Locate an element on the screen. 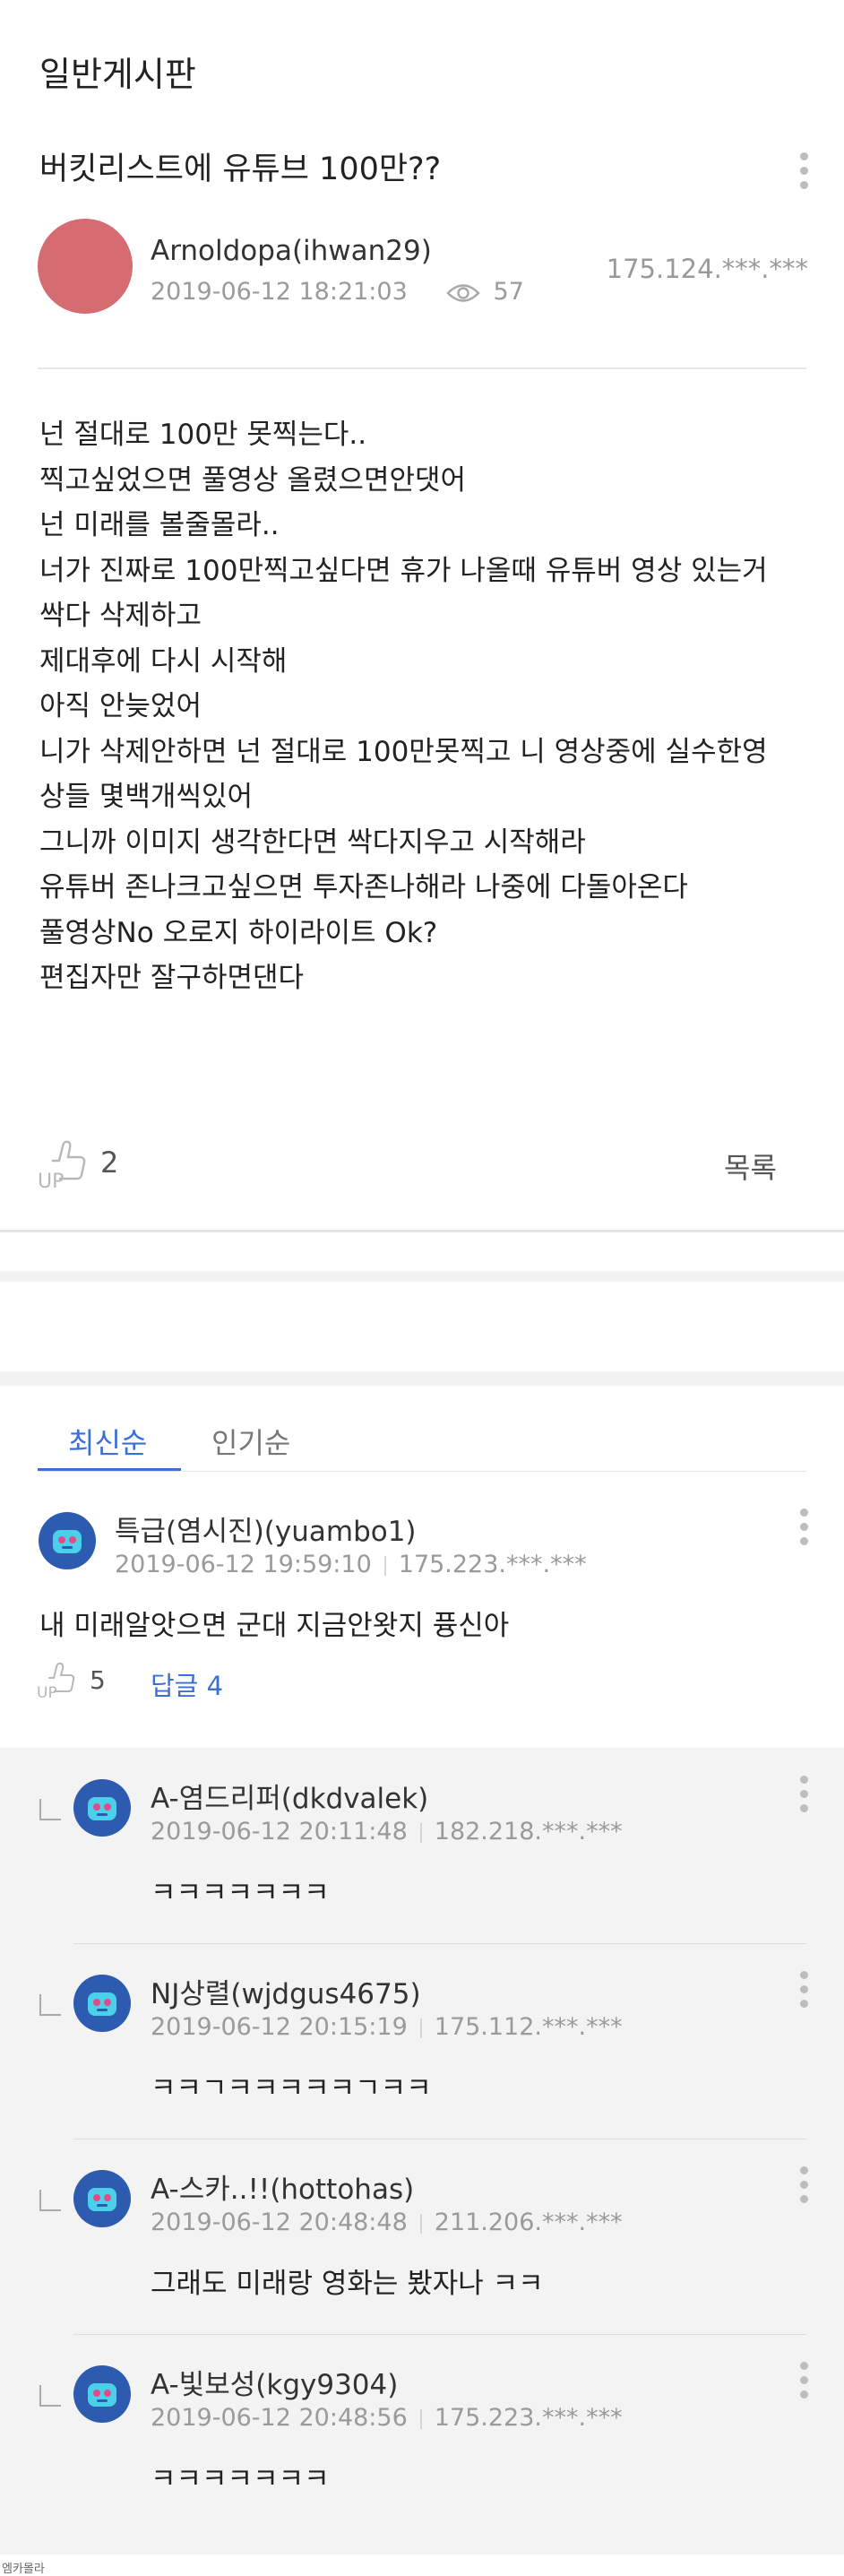 The height and width of the screenshot is (2576, 844). reply-meta: 2019-06-12 20:48:56 175.223.***.*** is located at coordinates (387, 2418).